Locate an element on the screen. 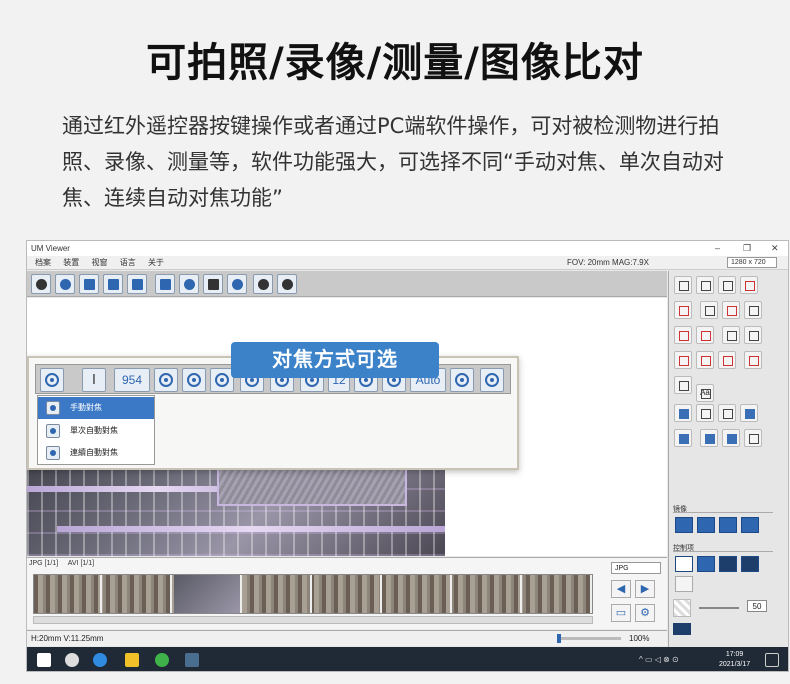  tab-avi: AVI [1/1] is located at coordinates (81, 563).